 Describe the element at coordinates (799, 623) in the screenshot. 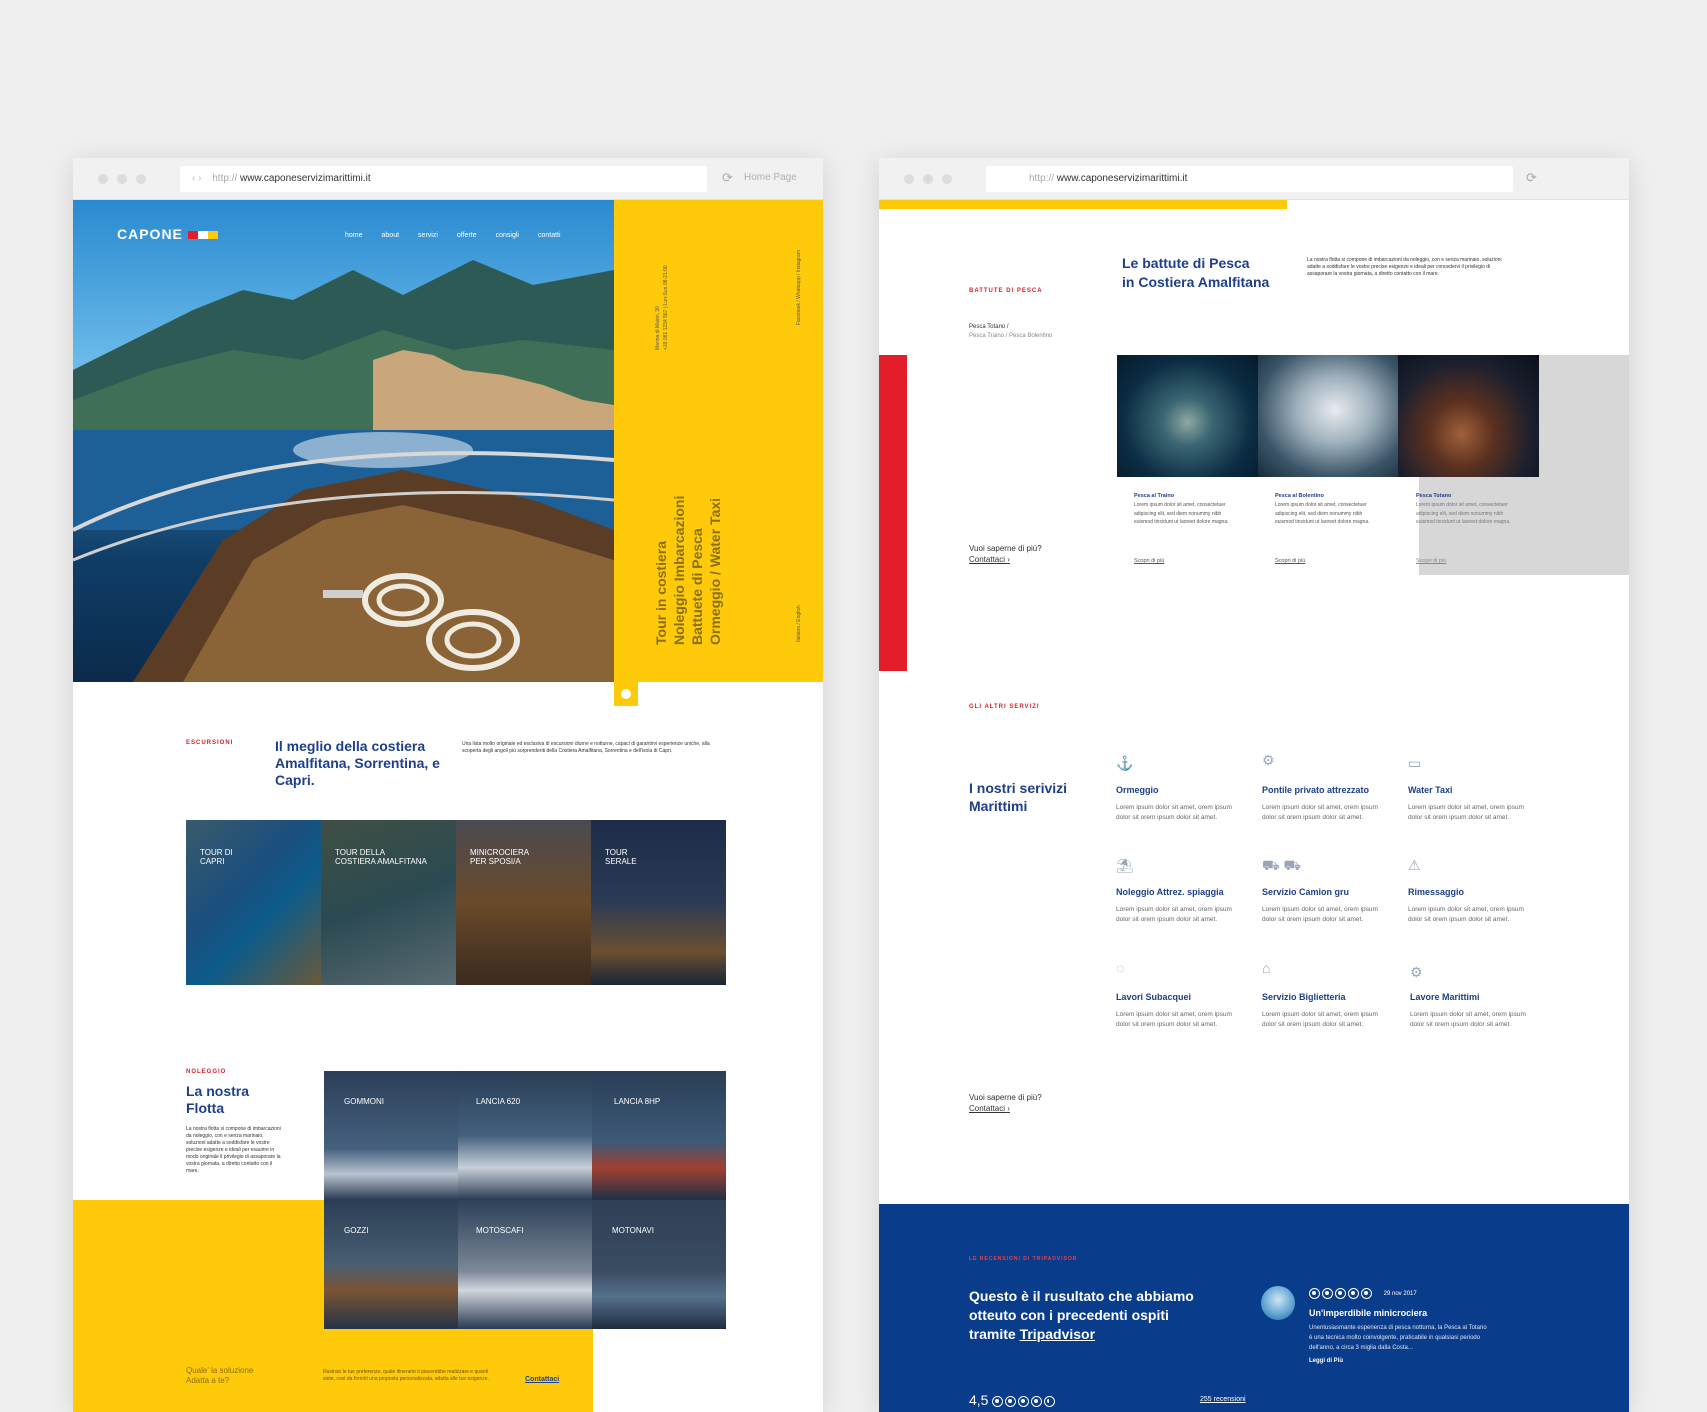

I see `language-switch: Italiano / English` at that location.